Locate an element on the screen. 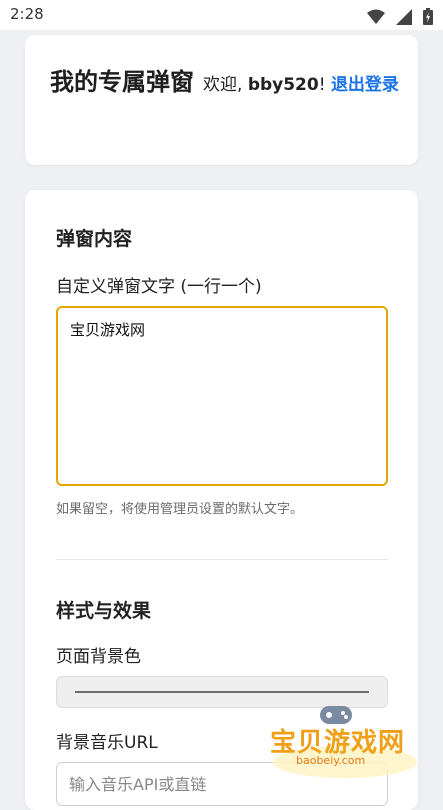 The width and height of the screenshot is (443, 810). status-icons is located at coordinates (397, 15).